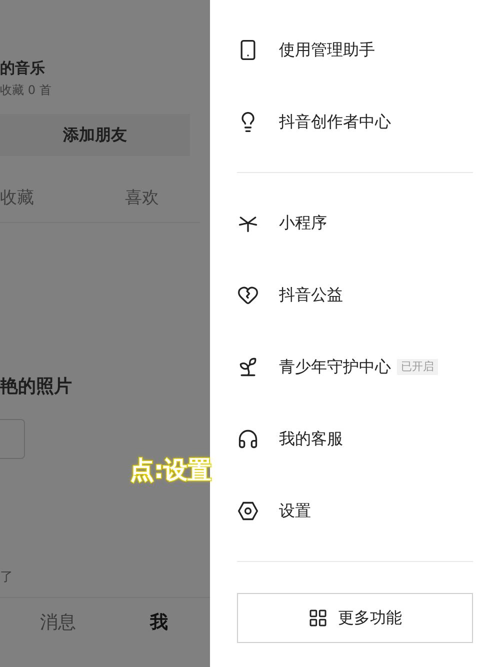  What do you see at coordinates (7, 578) in the screenshot?
I see `note-text: 了` at bounding box center [7, 578].